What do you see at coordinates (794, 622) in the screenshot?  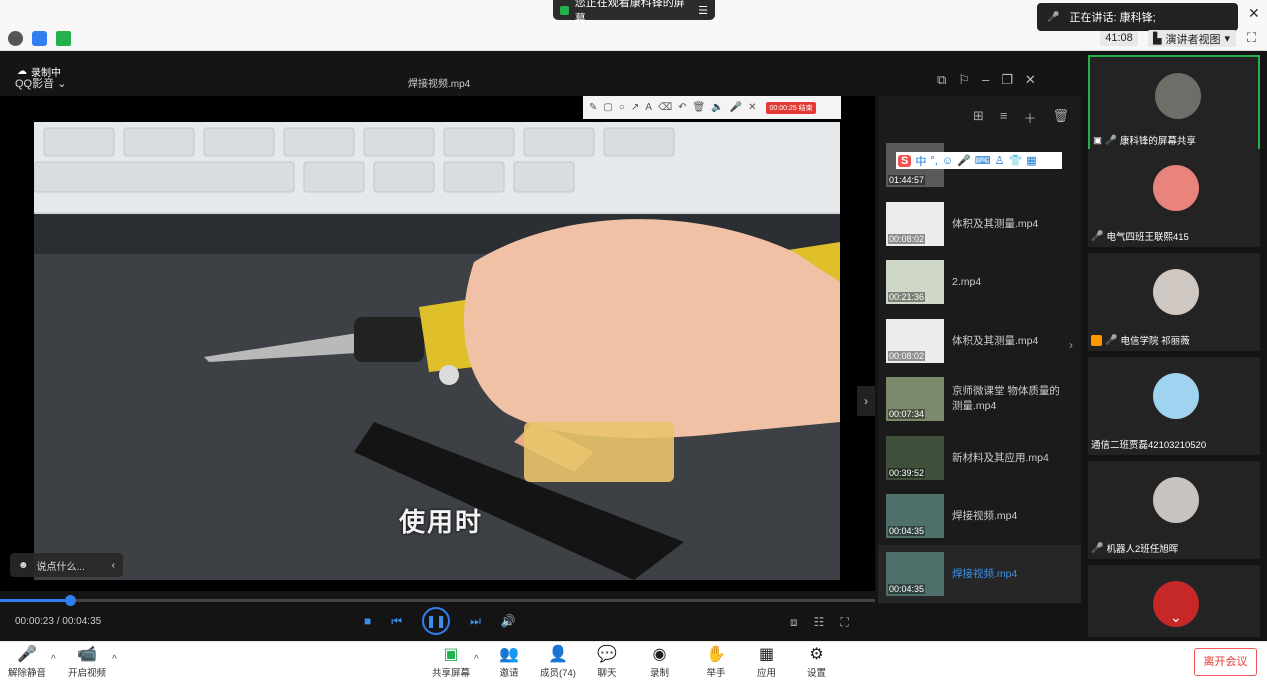 I see `screenshot-icon: ⧈` at bounding box center [794, 622].